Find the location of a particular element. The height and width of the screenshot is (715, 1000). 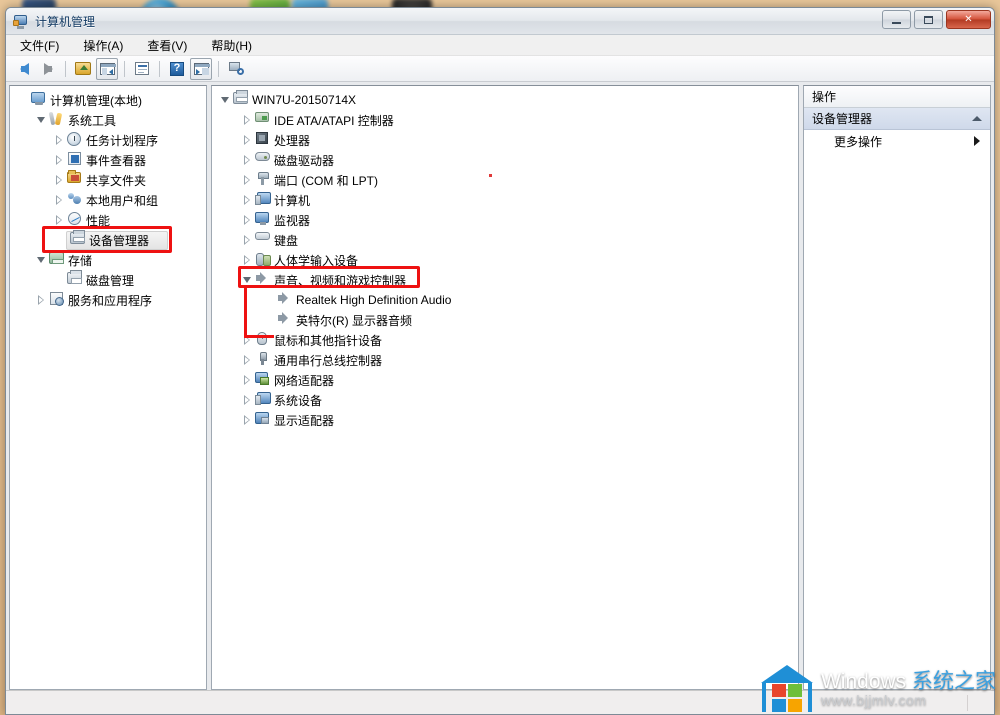

tree-item-3: 事件查看器 is located at coordinates (108, 160).